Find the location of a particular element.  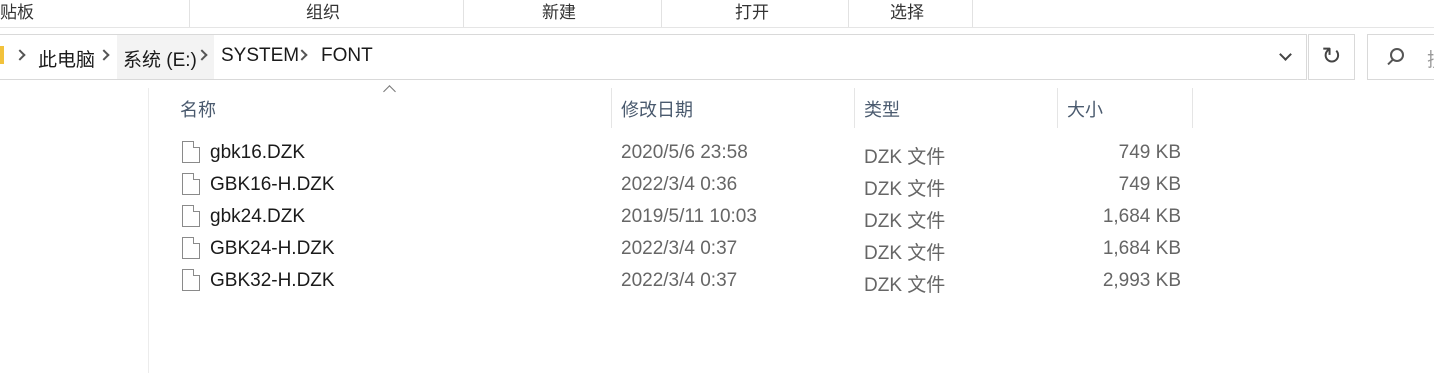

breadcrumb-drive-e: 系统 (E:) is located at coordinates (160, 58).